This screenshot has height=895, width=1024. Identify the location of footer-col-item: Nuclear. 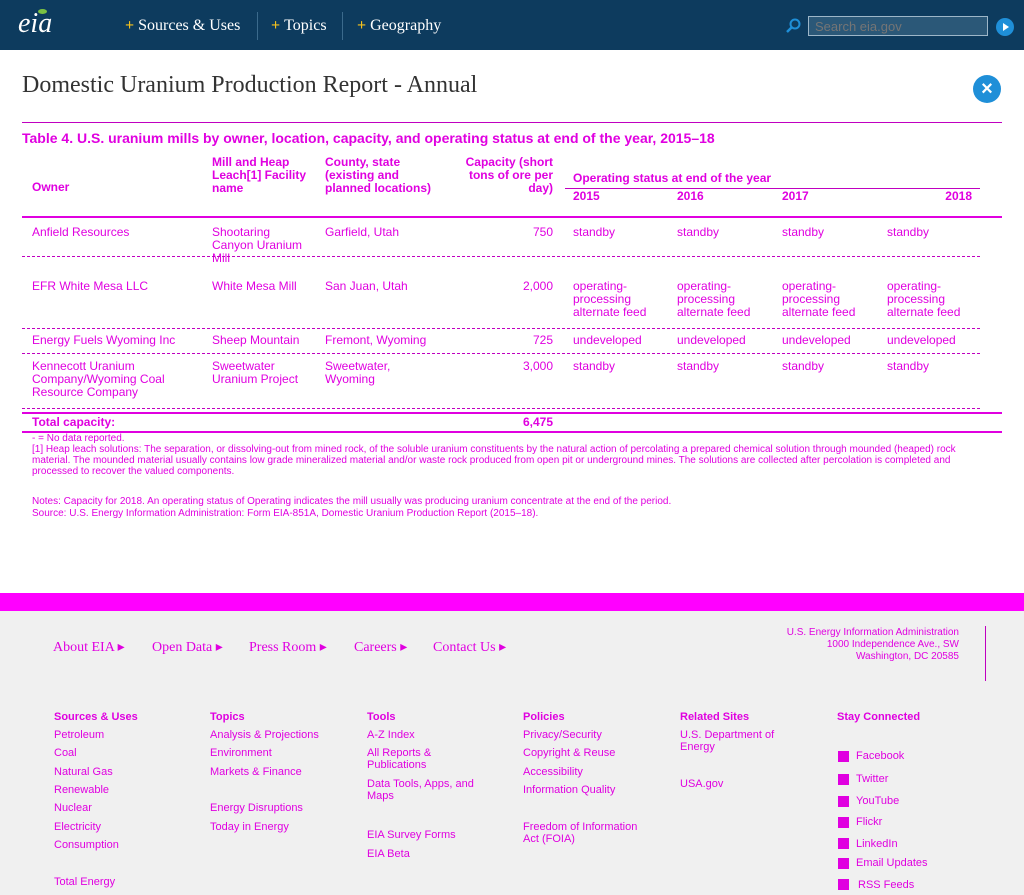
(73, 808).